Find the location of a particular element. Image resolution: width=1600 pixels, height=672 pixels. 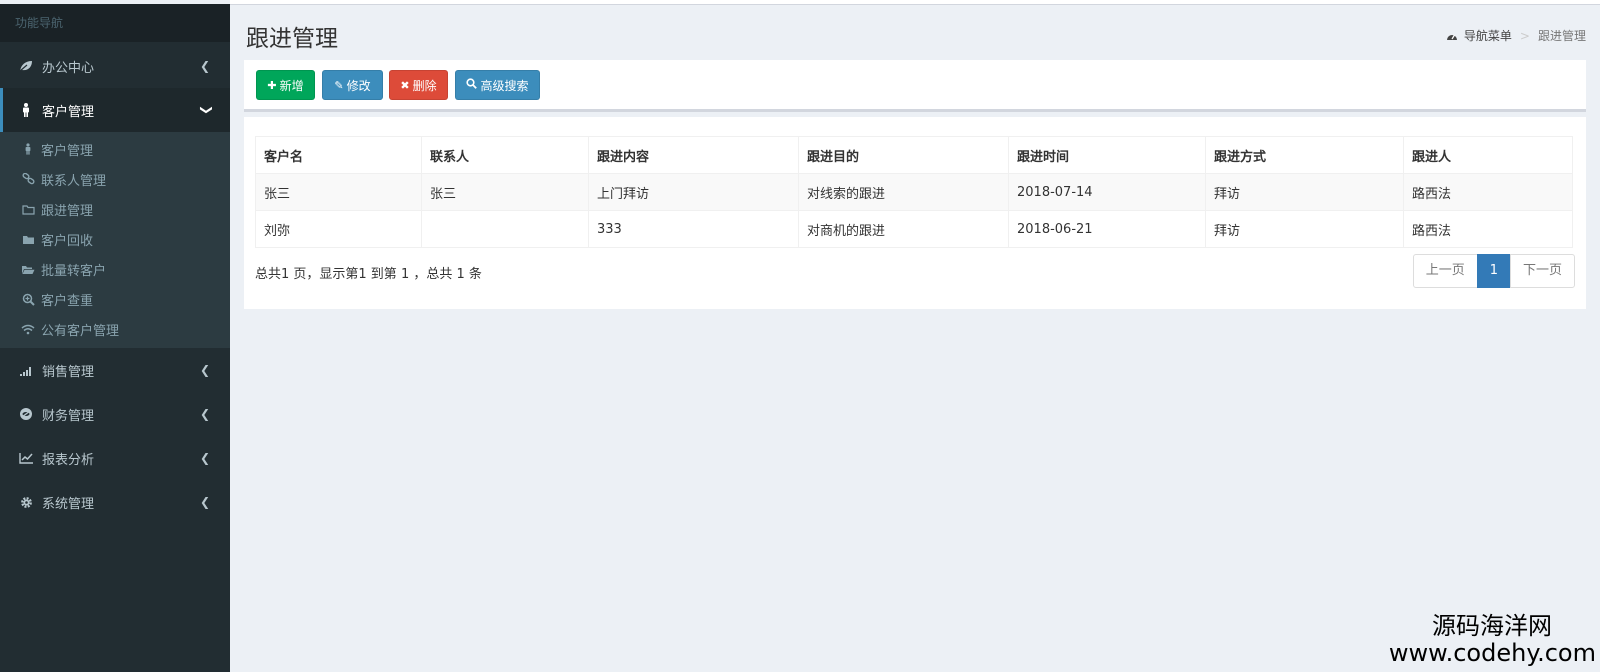

submenu-item-batch-convert: 批量转客户 is located at coordinates (115, 269).